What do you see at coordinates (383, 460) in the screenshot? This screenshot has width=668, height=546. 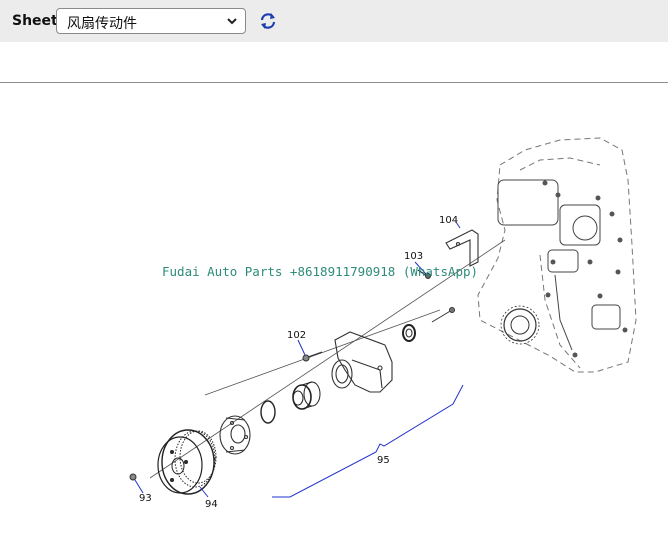 I see `callout-95: 95` at bounding box center [383, 460].